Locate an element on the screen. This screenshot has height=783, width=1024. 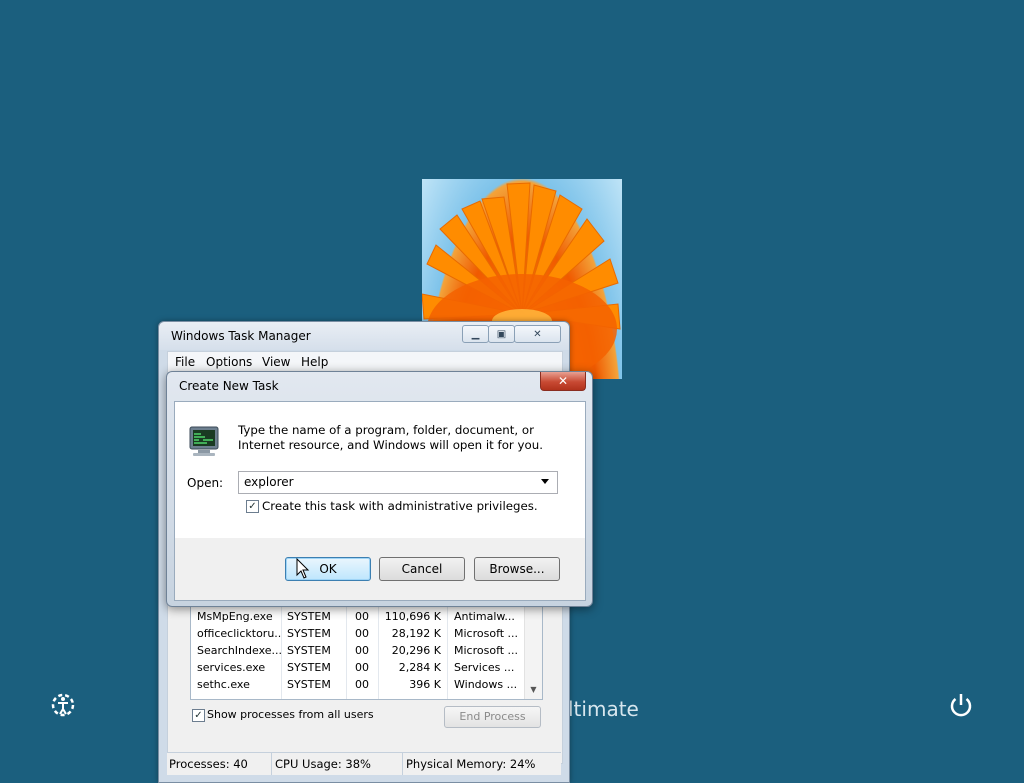
process-memory: 28,192 K is located at coordinates (416, 633).